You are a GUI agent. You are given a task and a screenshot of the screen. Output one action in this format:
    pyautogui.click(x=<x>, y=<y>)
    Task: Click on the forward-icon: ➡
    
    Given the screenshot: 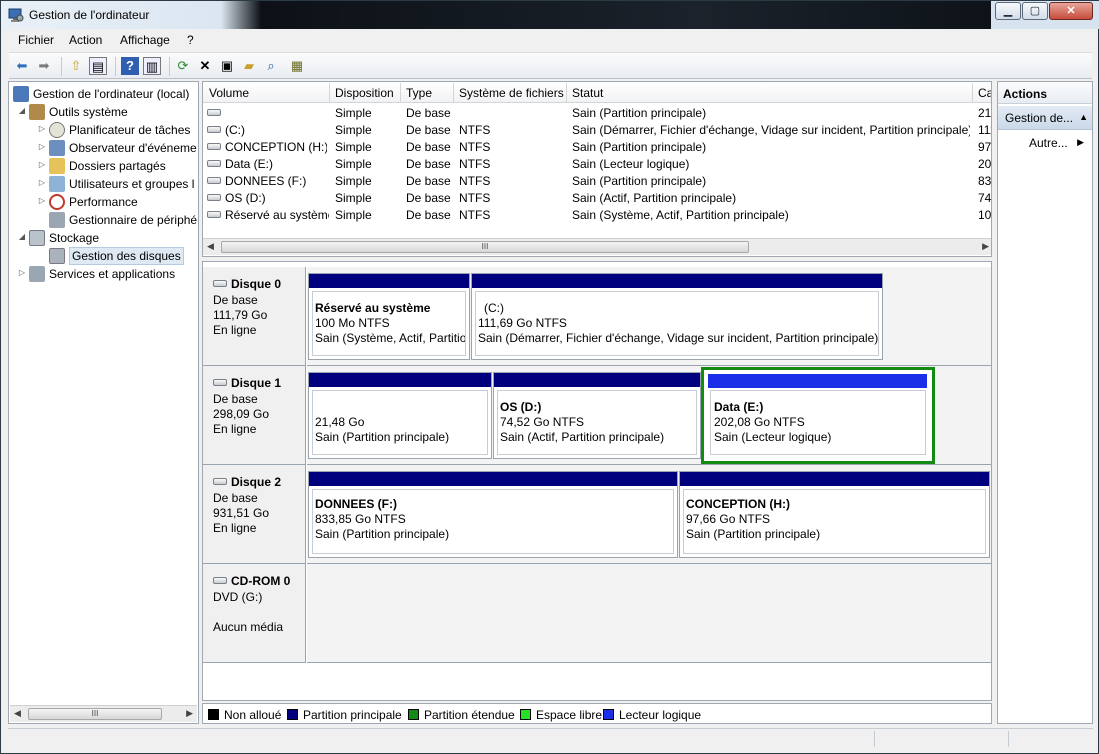 What is the action you would take?
    pyautogui.click(x=44, y=66)
    